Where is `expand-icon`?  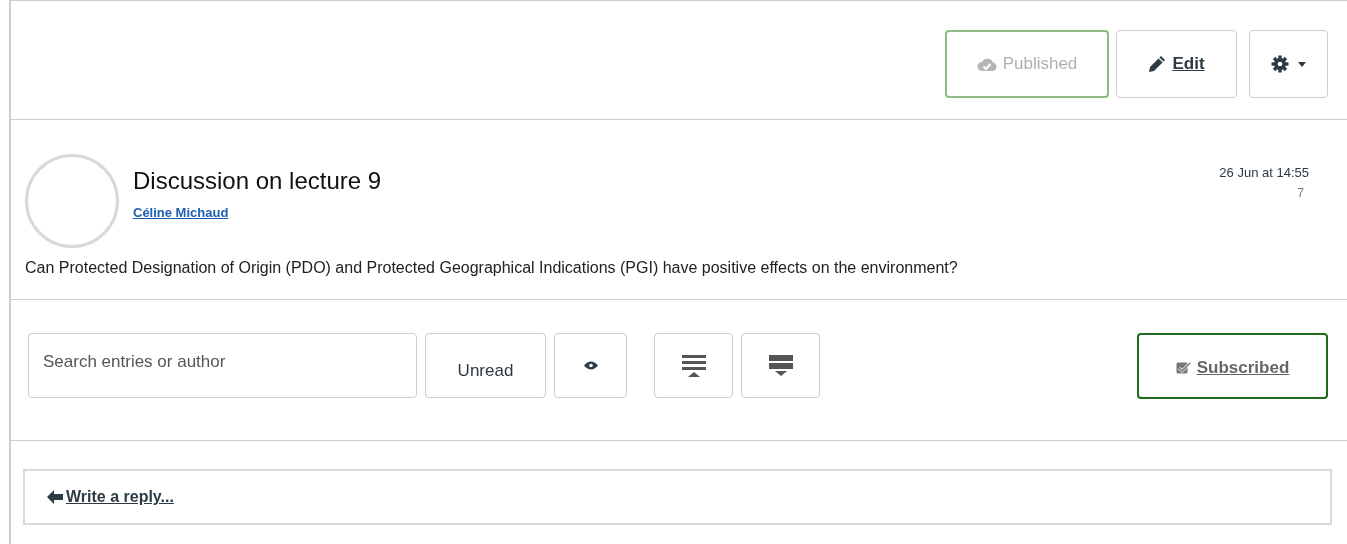 expand-icon is located at coordinates (693, 365).